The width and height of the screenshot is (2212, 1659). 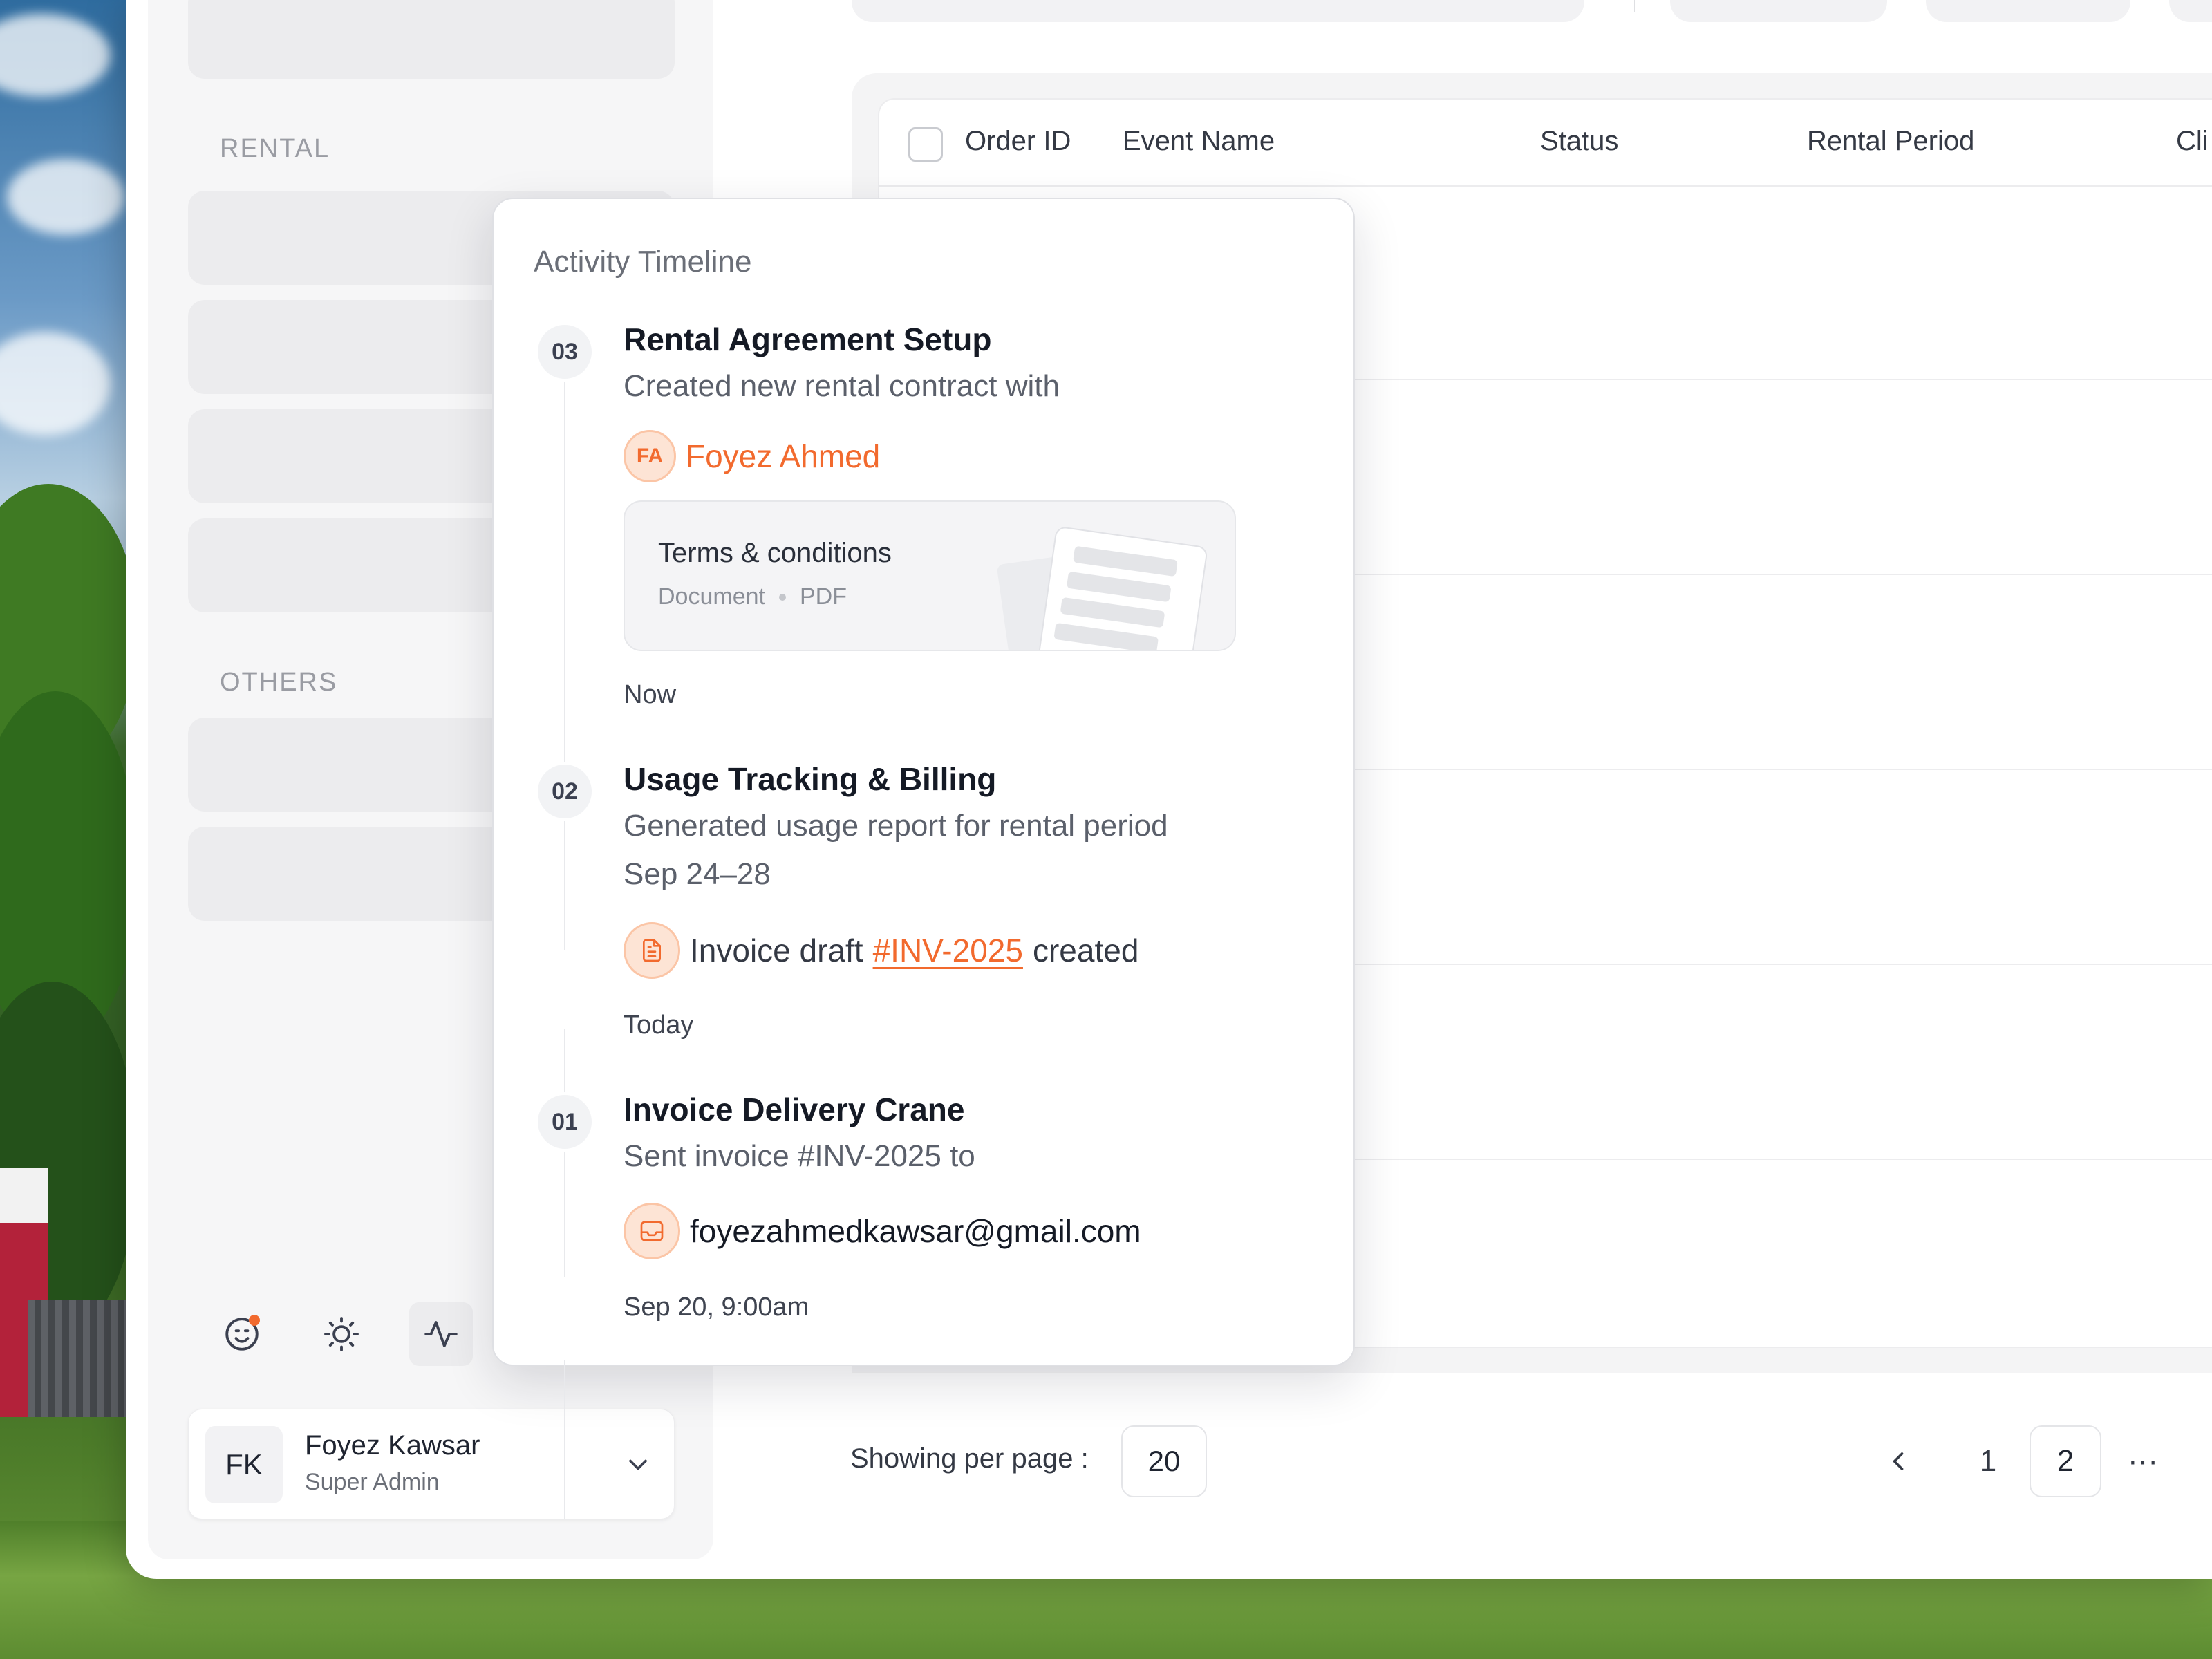 I want to click on select-all-checkbox, so click(x=925, y=144).